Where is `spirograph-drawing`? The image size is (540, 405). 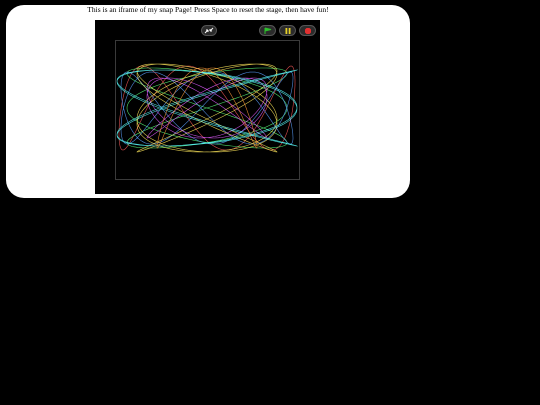
spirograph-drawing is located at coordinates (207, 108).